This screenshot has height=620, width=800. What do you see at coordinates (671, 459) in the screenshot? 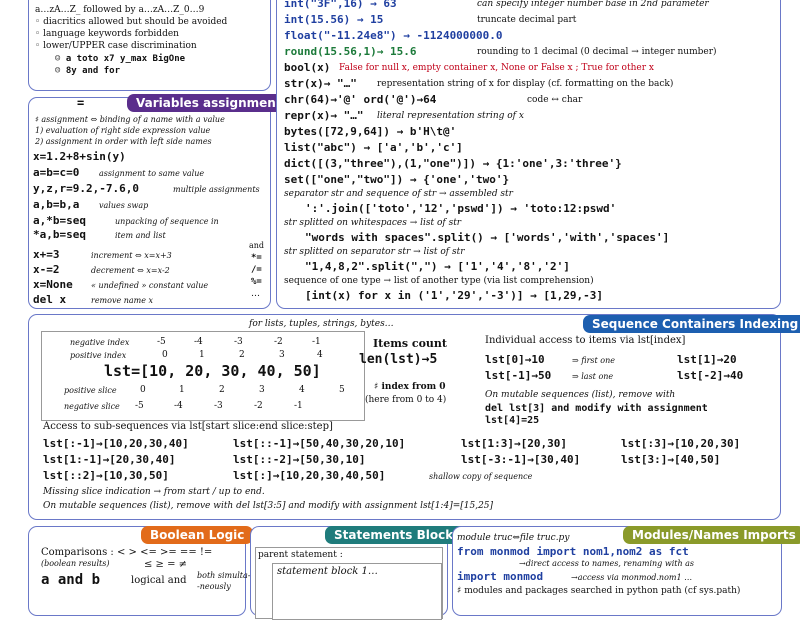
I see `slice-example: lst[3:]→[40,50]` at bounding box center [671, 459].